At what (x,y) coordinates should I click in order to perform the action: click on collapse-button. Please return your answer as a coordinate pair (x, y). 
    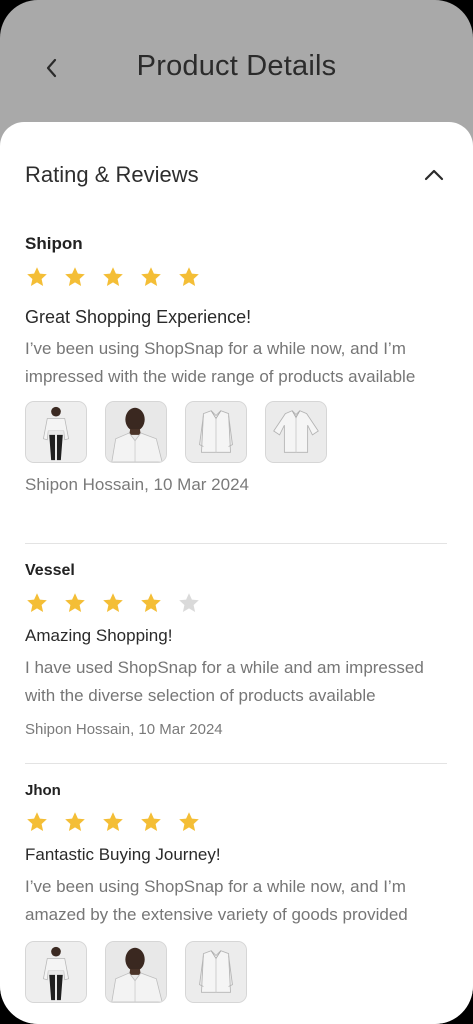
    Looking at the image, I should click on (434, 175).